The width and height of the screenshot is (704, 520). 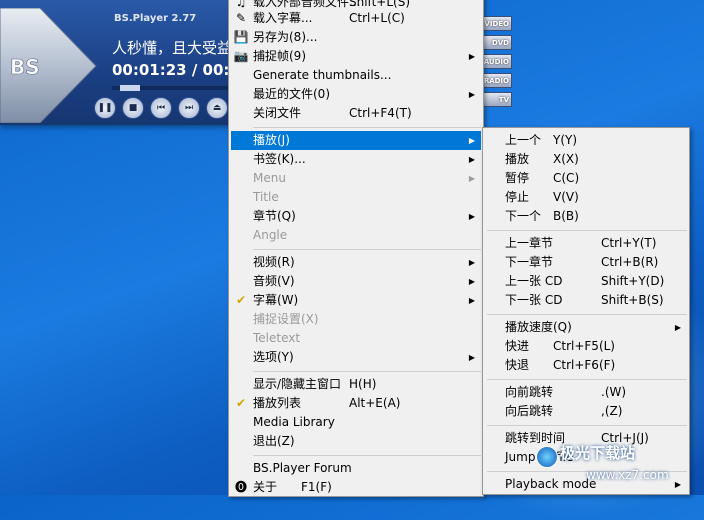 I want to click on mode-tv-button: TV, so click(x=497, y=99).